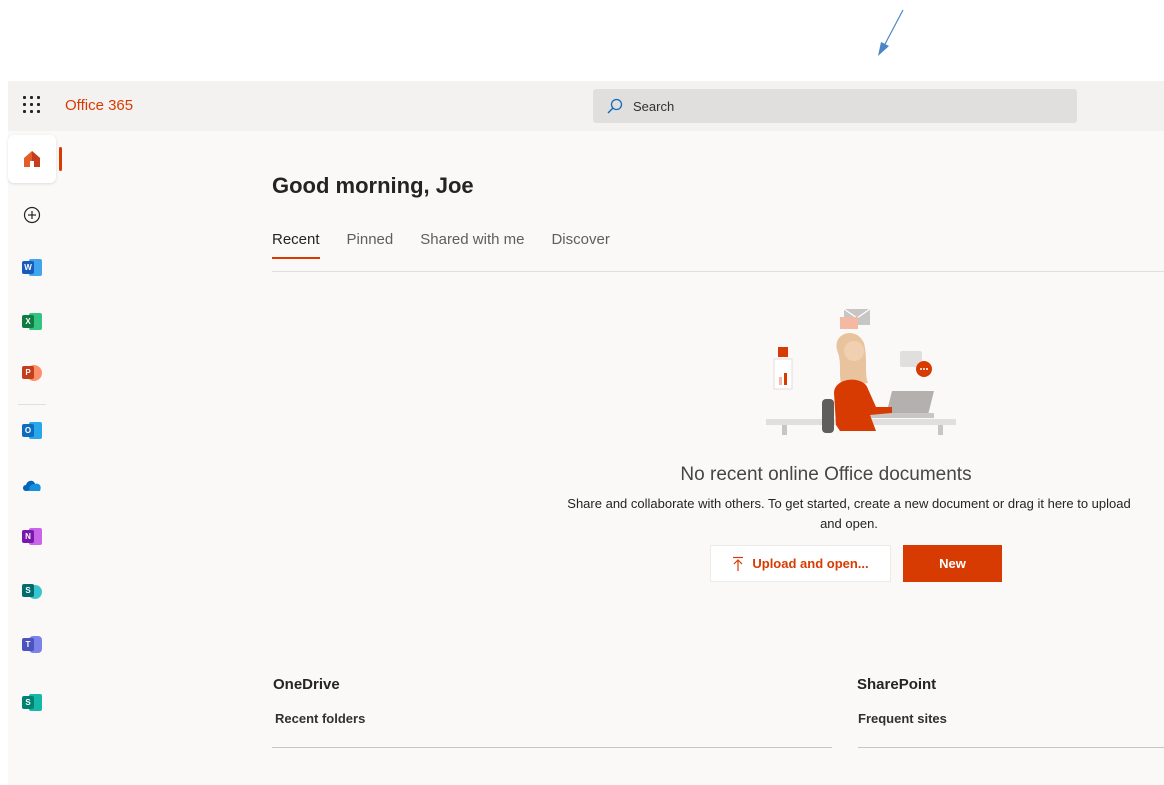 This screenshot has width=1164, height=785. I want to click on outlook-icon: O, so click(32, 431).